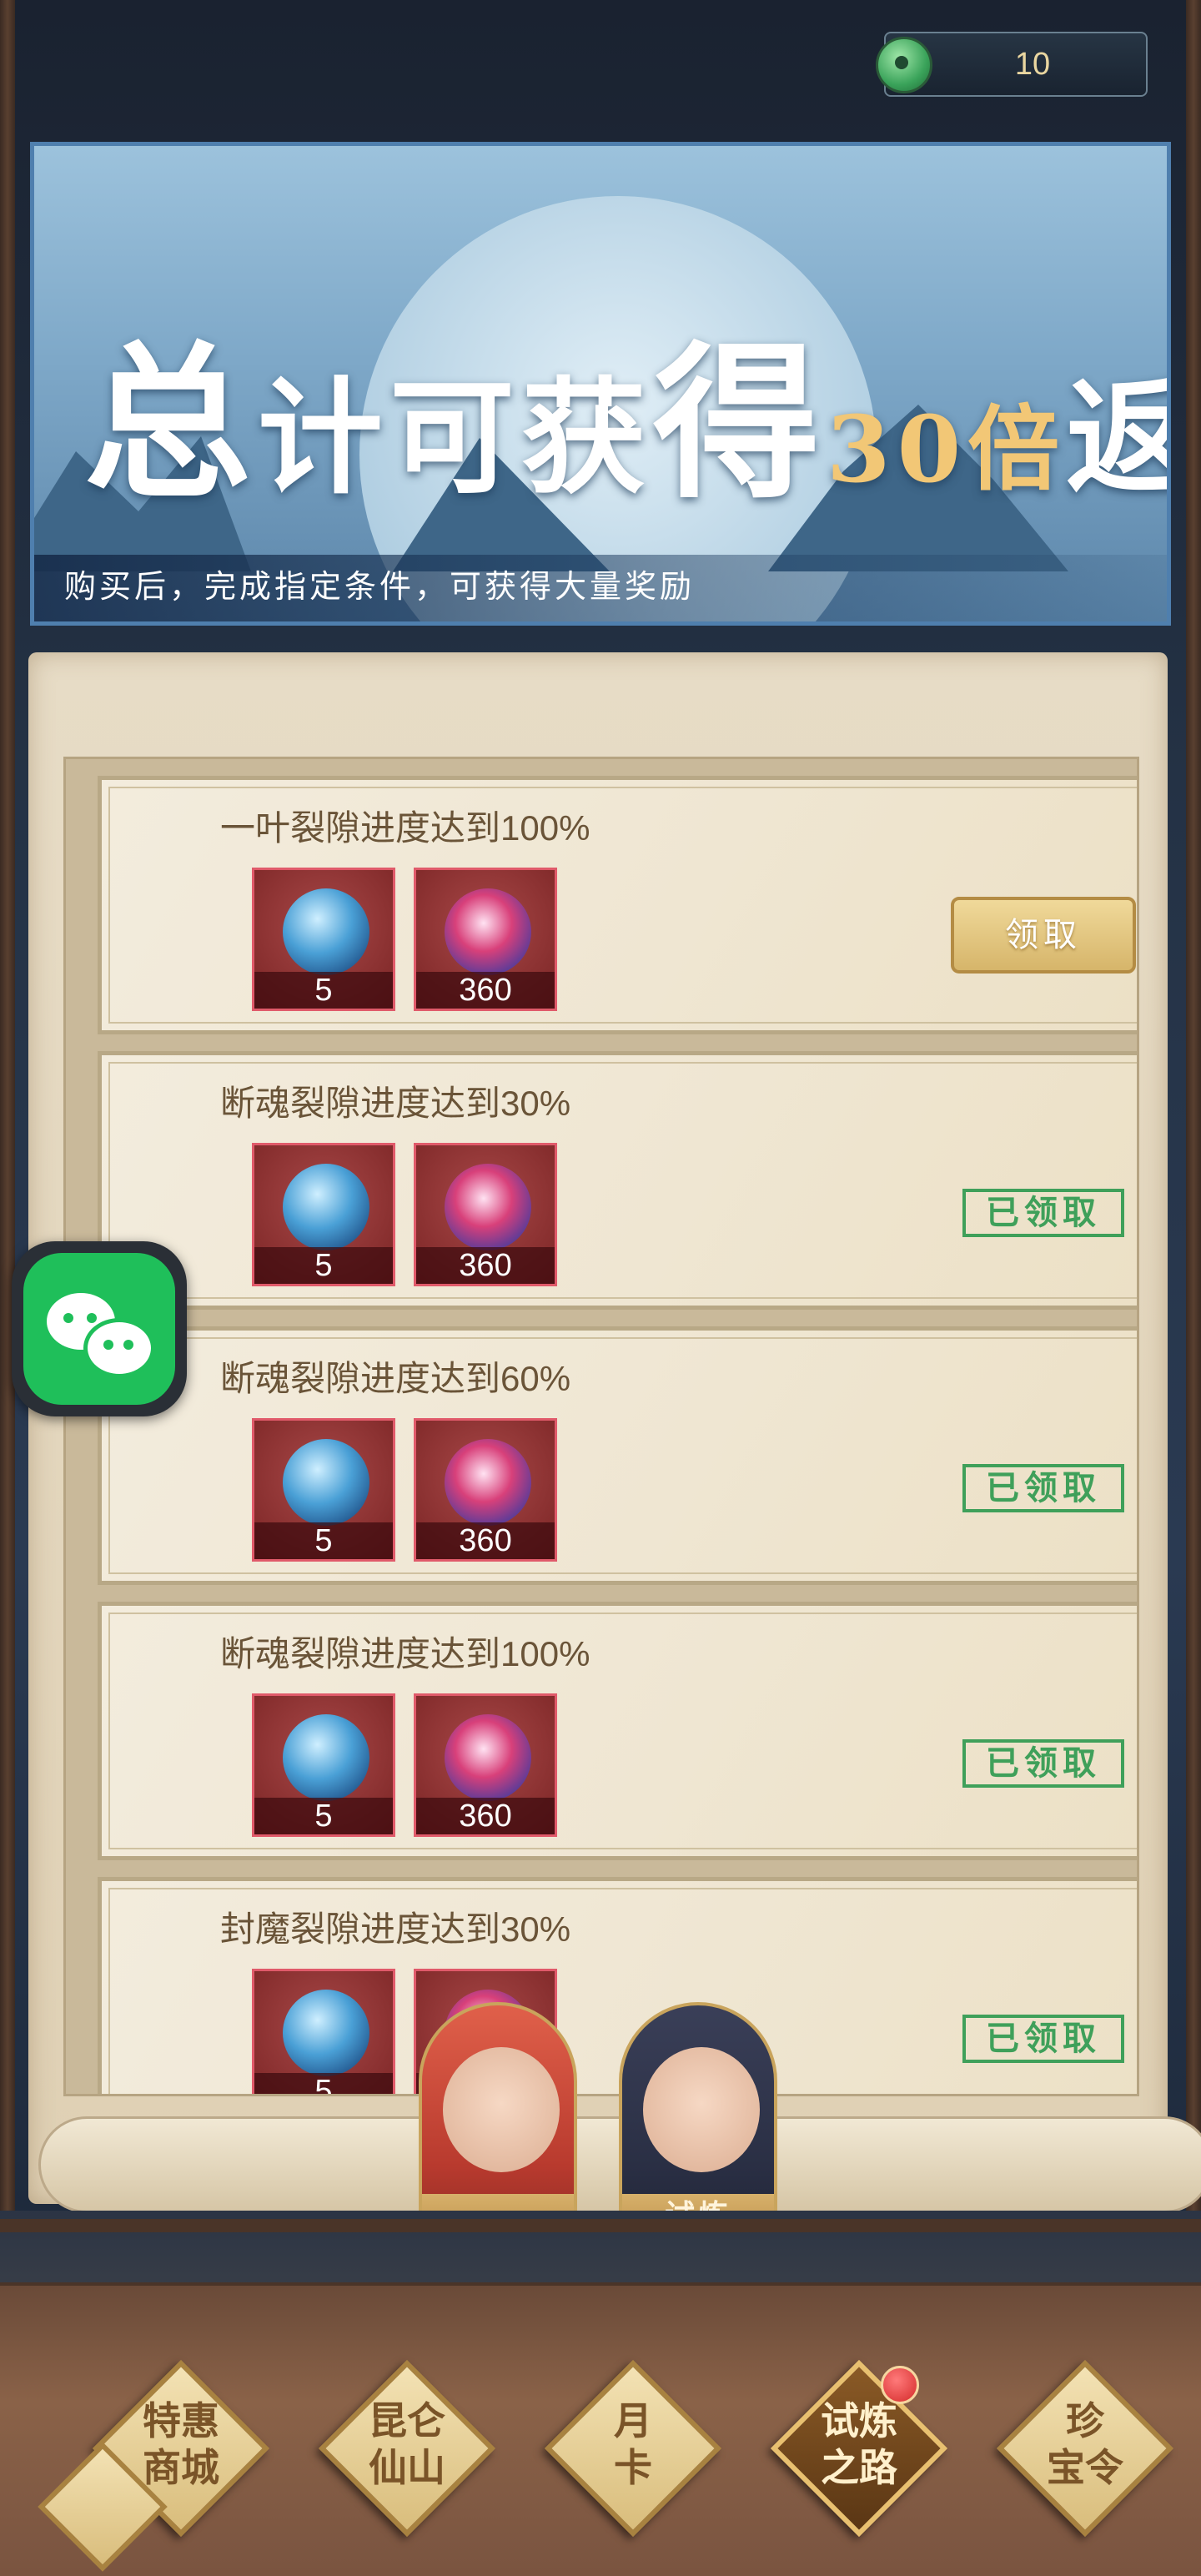 Image resolution: width=1201 pixels, height=2576 pixels. I want to click on task-card: 一叶裂隙进度达到100% 5 360 领取, so click(618, 905).